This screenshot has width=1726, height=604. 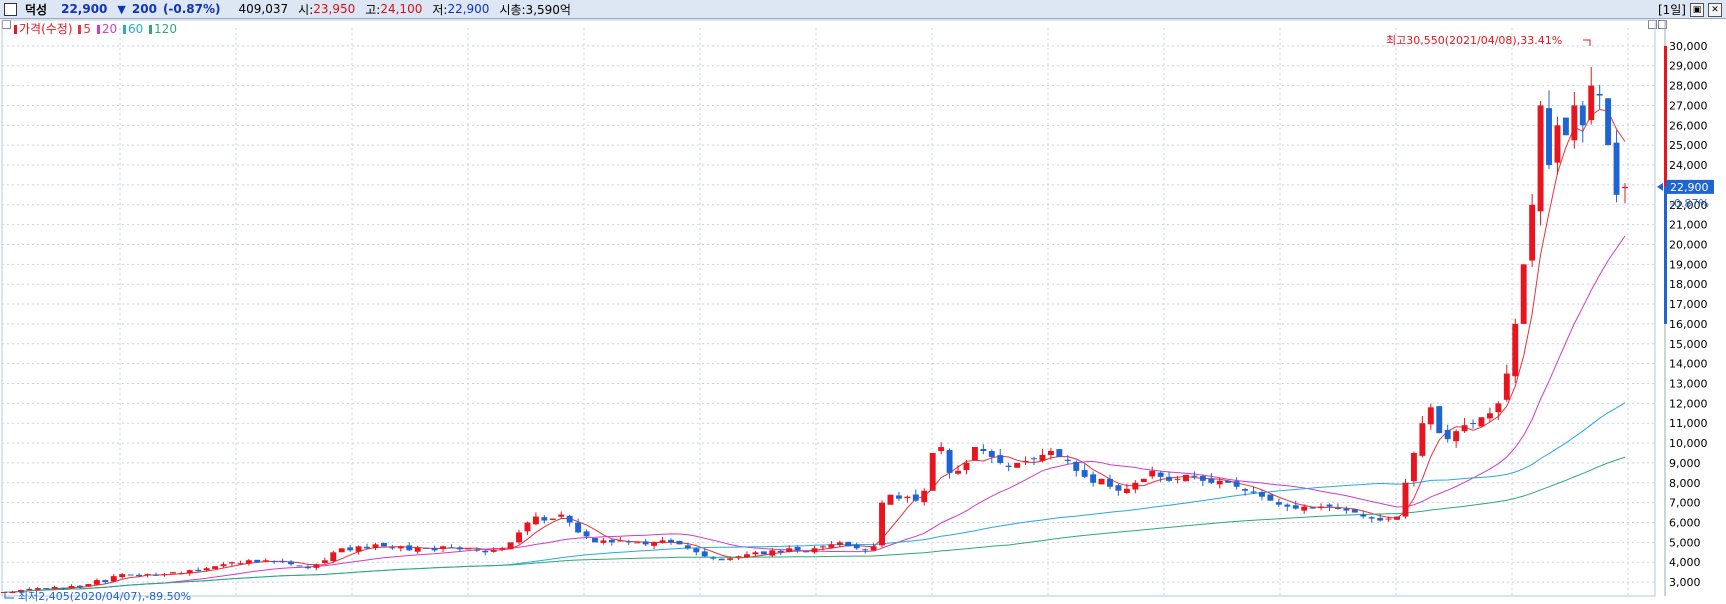 I want to click on y-tick-label: 29,000, so click(x=1688, y=66).